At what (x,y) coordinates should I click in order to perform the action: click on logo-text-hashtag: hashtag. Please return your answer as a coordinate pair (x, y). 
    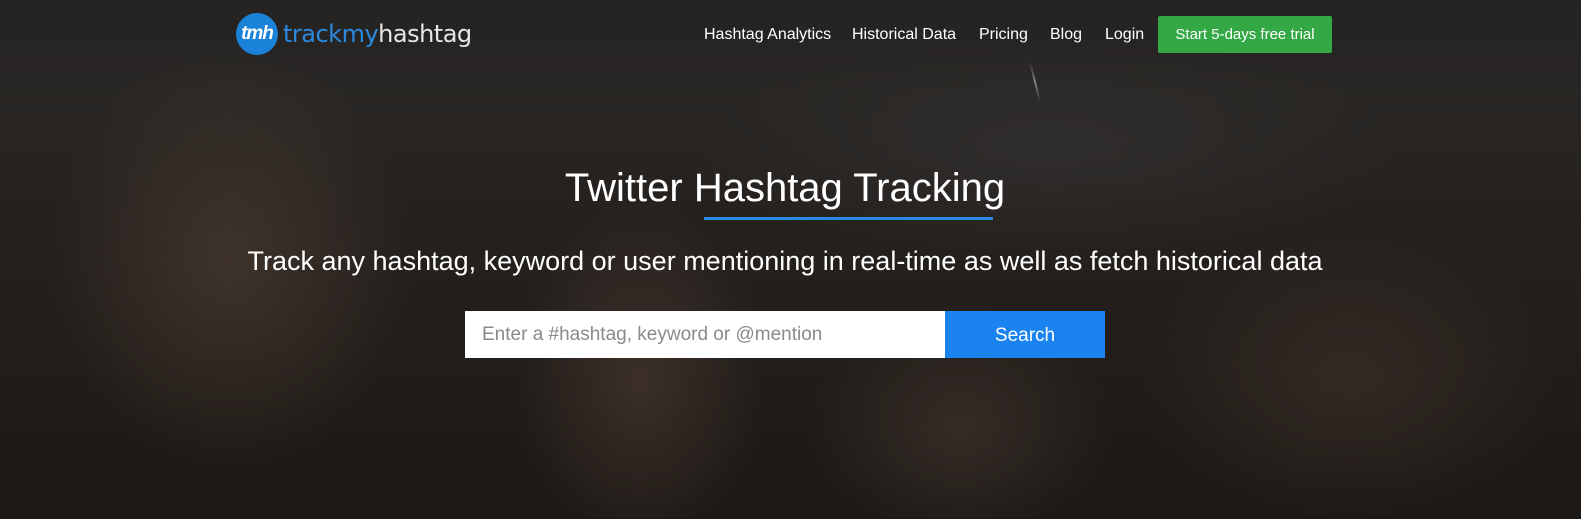
    Looking at the image, I should click on (425, 34).